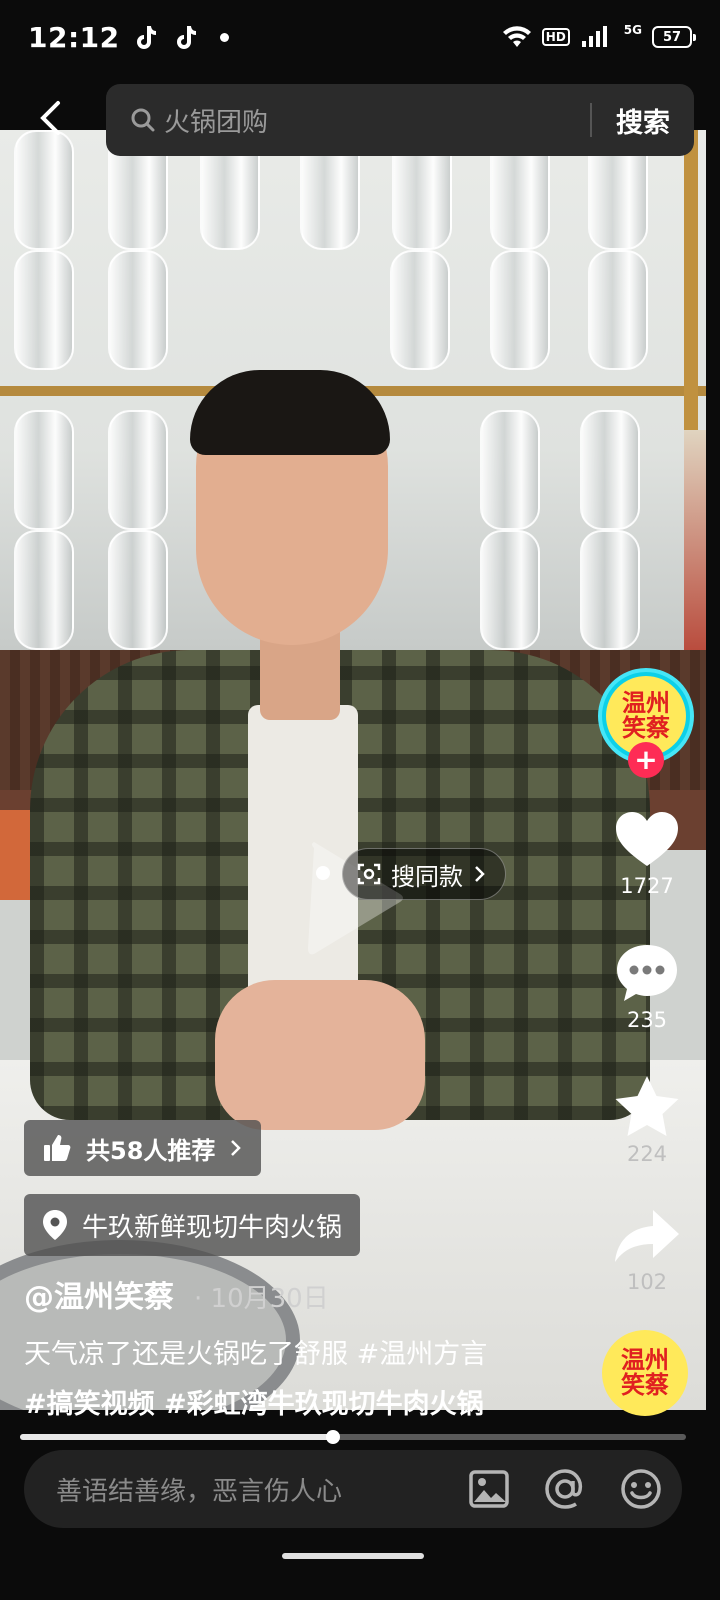 Image resolution: width=720 pixels, height=1600 pixels. Describe the element at coordinates (256, 1354) in the screenshot. I see `video-caption: 天气凉了还是火锅吃了舒服 #温州方言` at that location.